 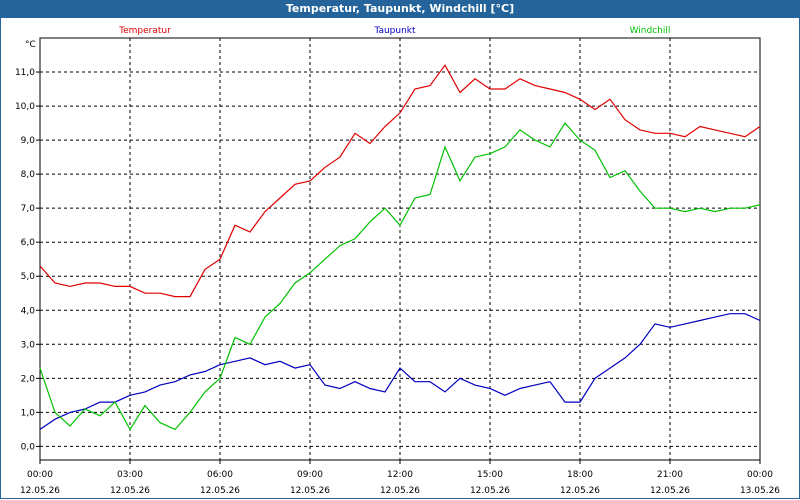 I want to click on legend-temperatur: Temperatur, so click(x=144, y=31).